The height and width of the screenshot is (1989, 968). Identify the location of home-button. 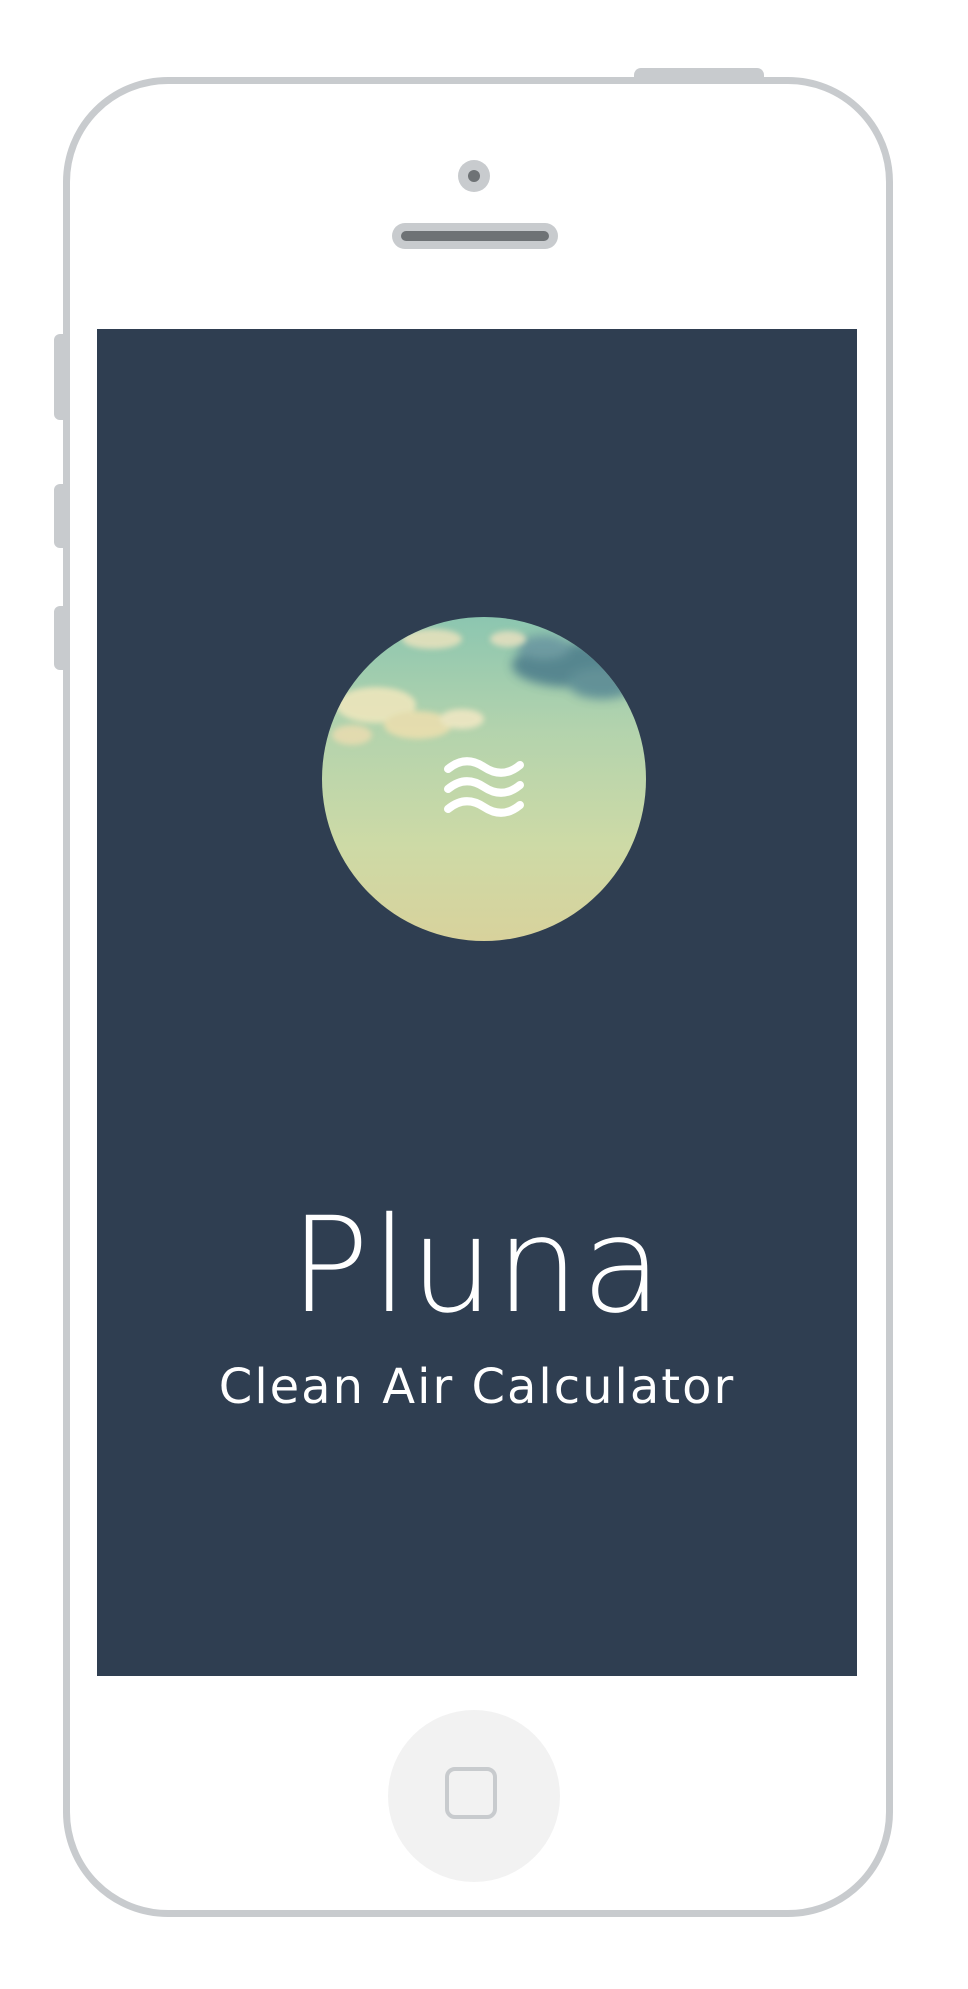
(474, 1796).